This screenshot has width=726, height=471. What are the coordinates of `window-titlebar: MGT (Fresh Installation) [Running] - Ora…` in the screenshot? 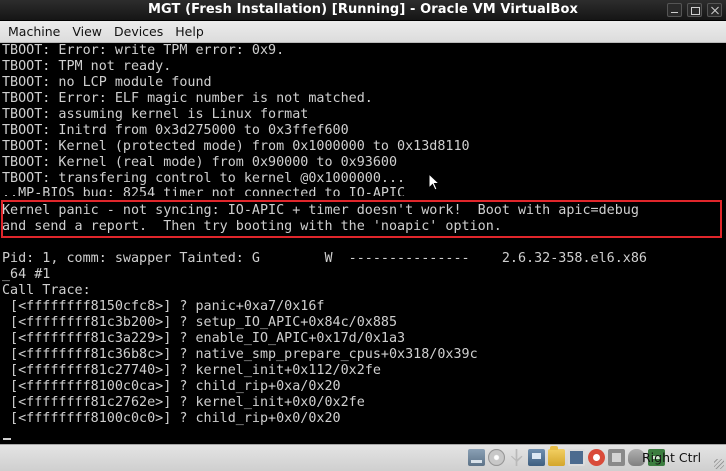 It's located at (363, 10).